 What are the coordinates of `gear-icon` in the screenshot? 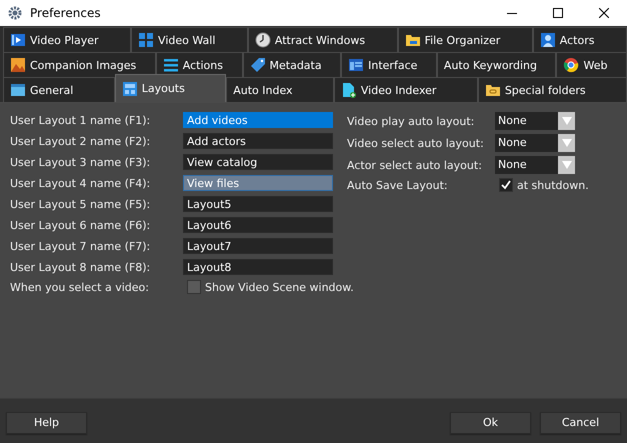 It's located at (15, 13).